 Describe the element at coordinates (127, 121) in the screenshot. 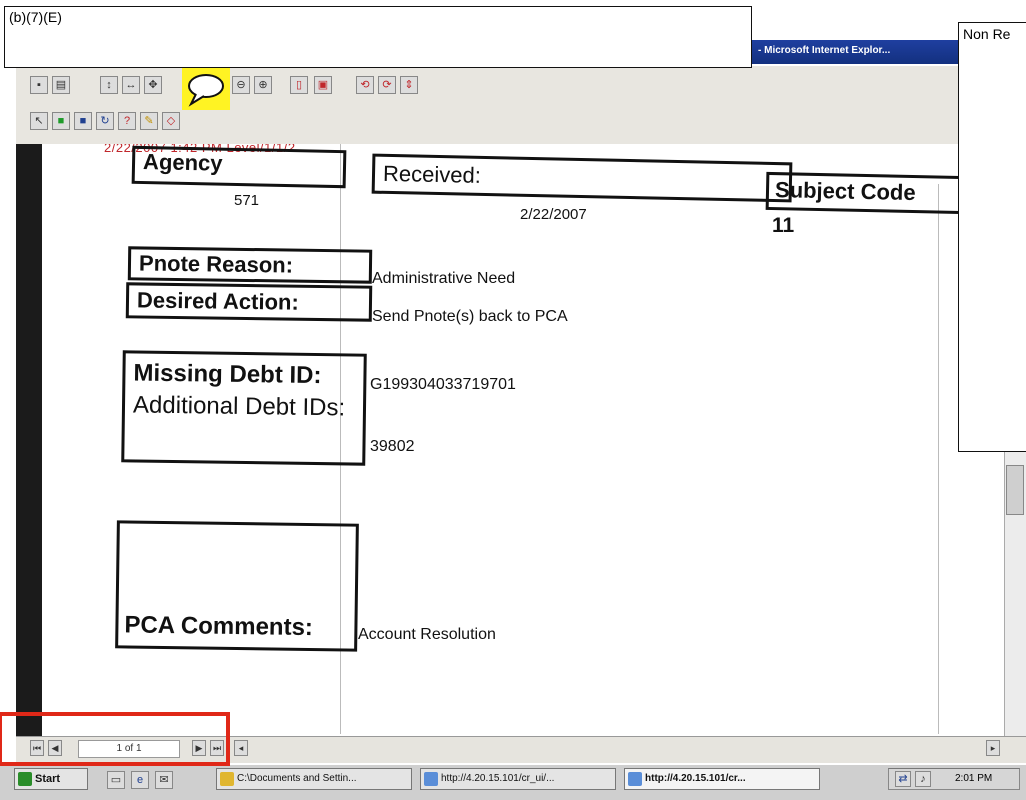

I see `help-icon: ?` at that location.